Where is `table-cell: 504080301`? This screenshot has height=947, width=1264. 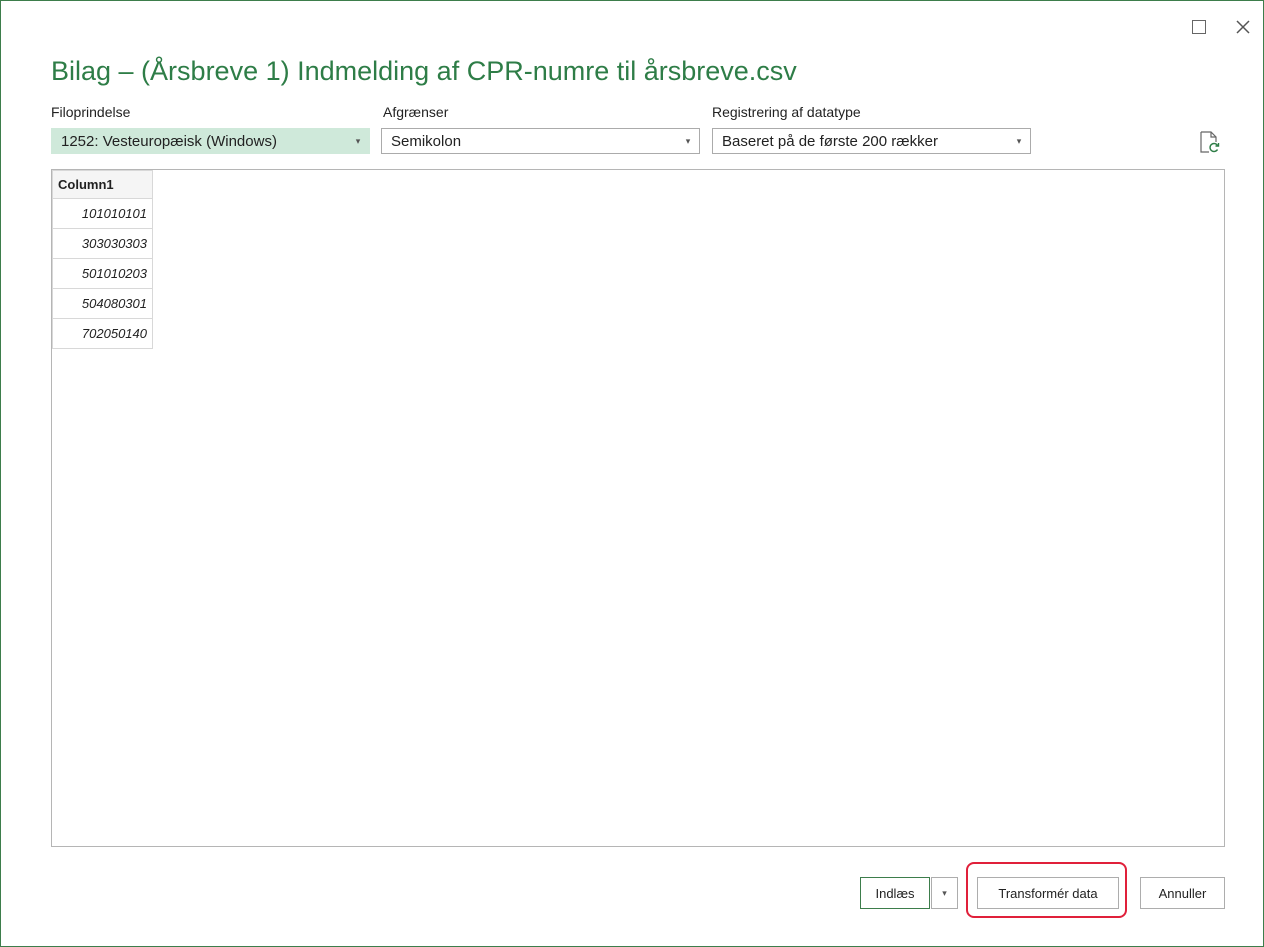 table-cell: 504080301 is located at coordinates (102, 303).